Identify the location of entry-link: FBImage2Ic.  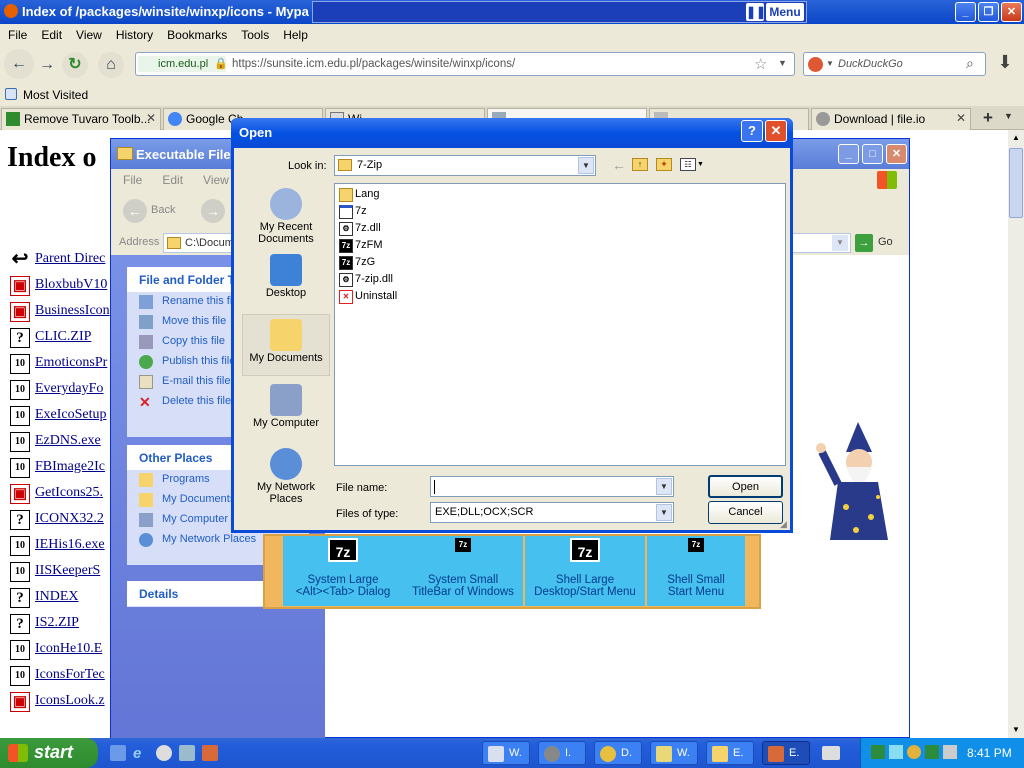
(70, 467).